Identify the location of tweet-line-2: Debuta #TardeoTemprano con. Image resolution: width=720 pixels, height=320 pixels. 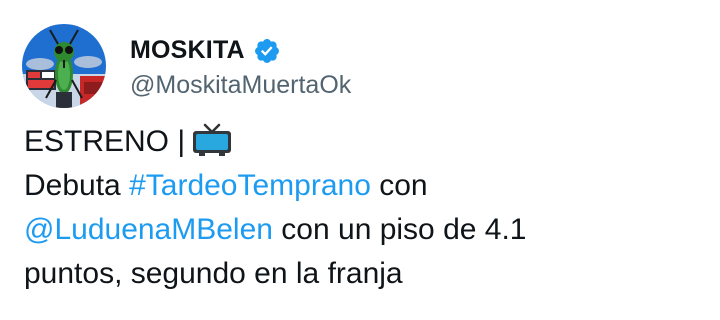
(364, 186).